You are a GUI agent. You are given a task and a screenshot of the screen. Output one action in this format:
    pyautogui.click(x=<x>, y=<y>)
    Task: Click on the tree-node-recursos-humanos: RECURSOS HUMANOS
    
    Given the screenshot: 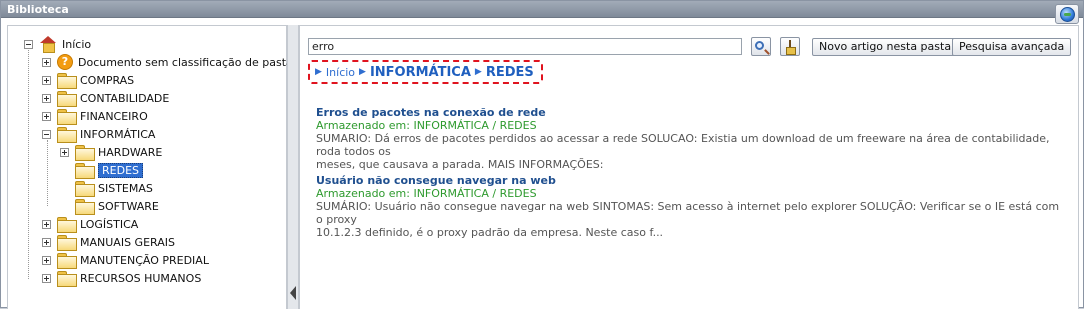 What is the action you would take?
    pyautogui.click(x=122, y=278)
    